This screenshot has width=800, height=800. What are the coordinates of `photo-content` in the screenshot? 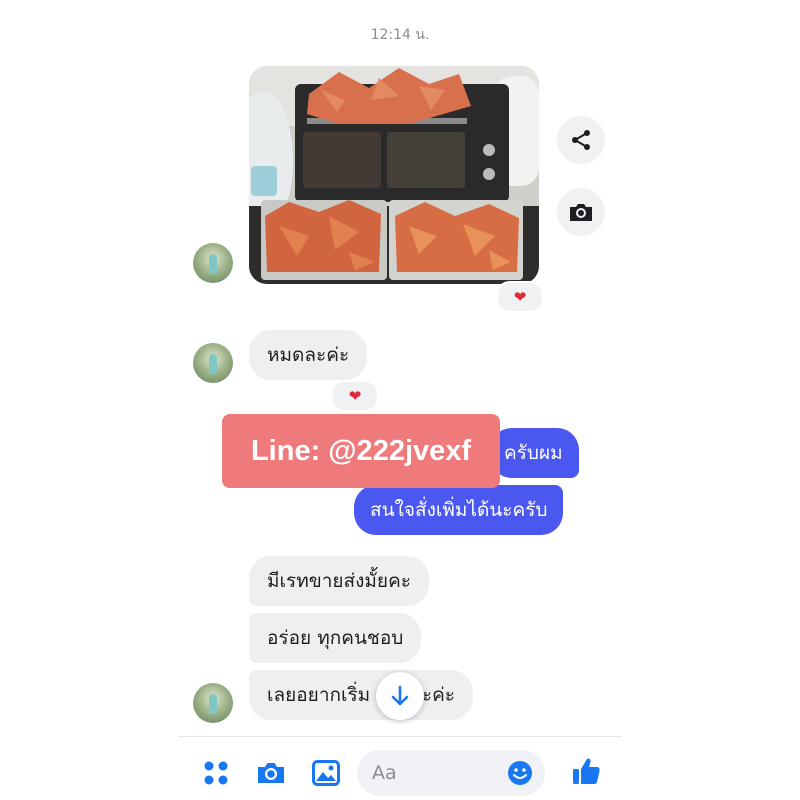 It's located at (394, 175).